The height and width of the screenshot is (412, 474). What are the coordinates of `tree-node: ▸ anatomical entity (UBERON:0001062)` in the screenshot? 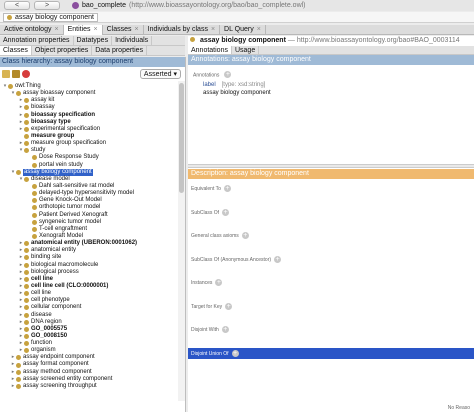 It's located at (92, 243).